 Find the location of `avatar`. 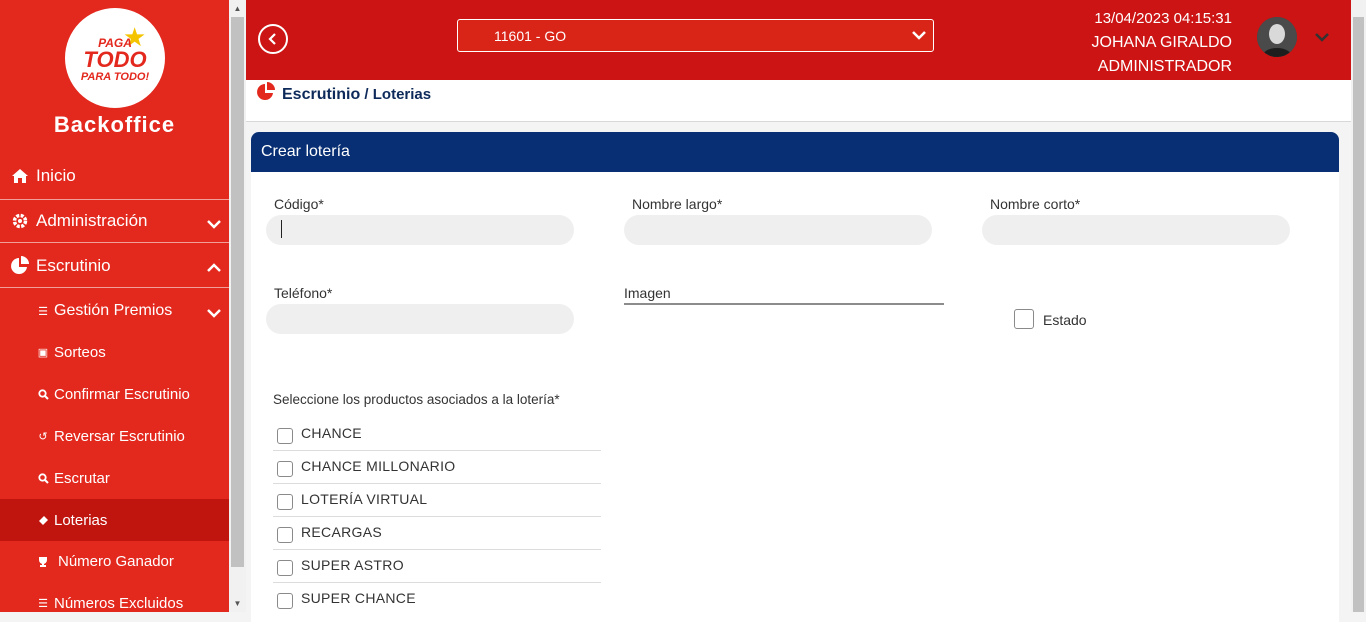

avatar is located at coordinates (1277, 37).